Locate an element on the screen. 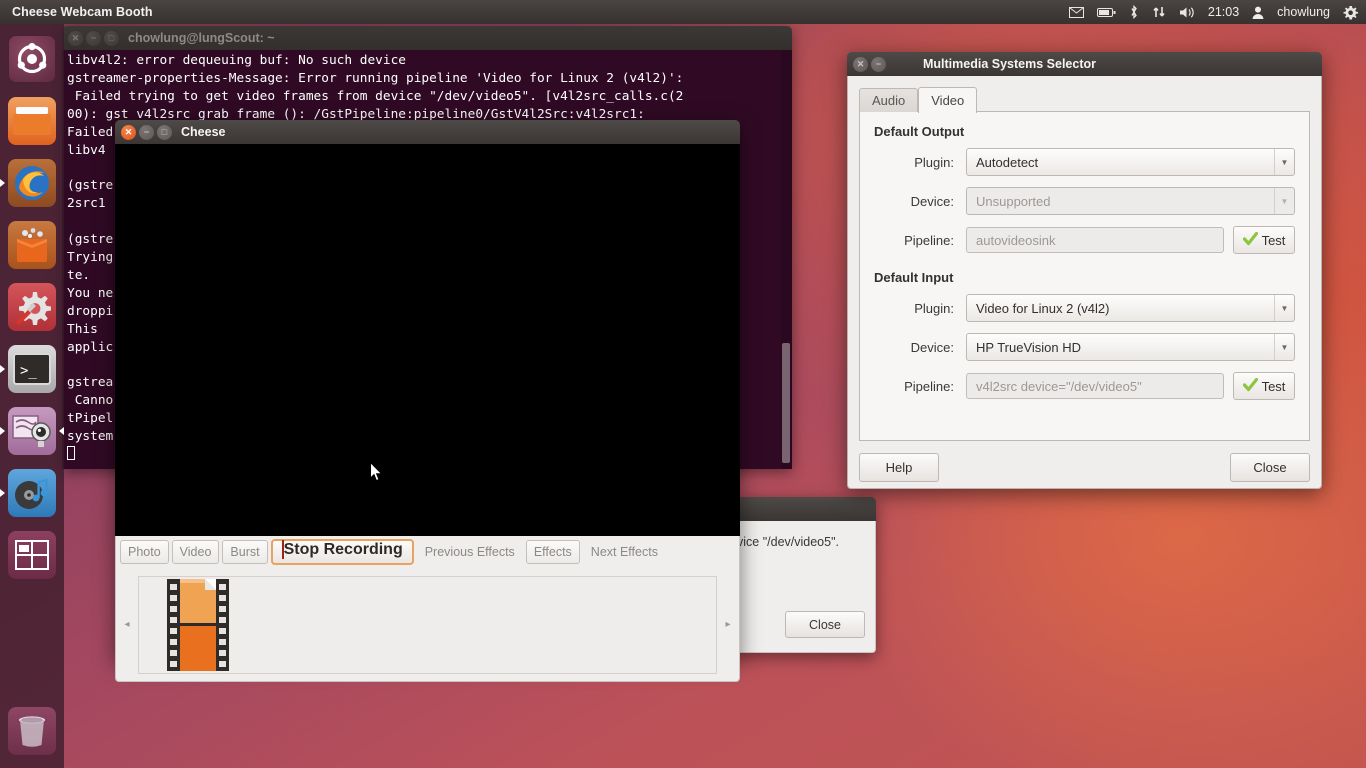 This screenshot has width=1366, height=768. input-test-button: Test is located at coordinates (1264, 386).